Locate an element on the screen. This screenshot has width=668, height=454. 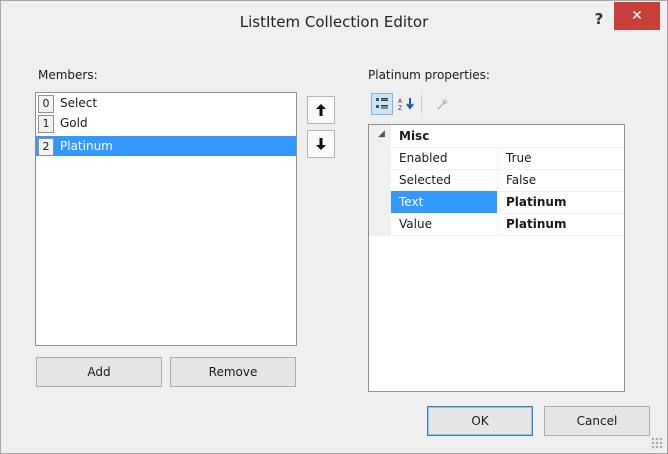
move-down-button is located at coordinates (321, 144).